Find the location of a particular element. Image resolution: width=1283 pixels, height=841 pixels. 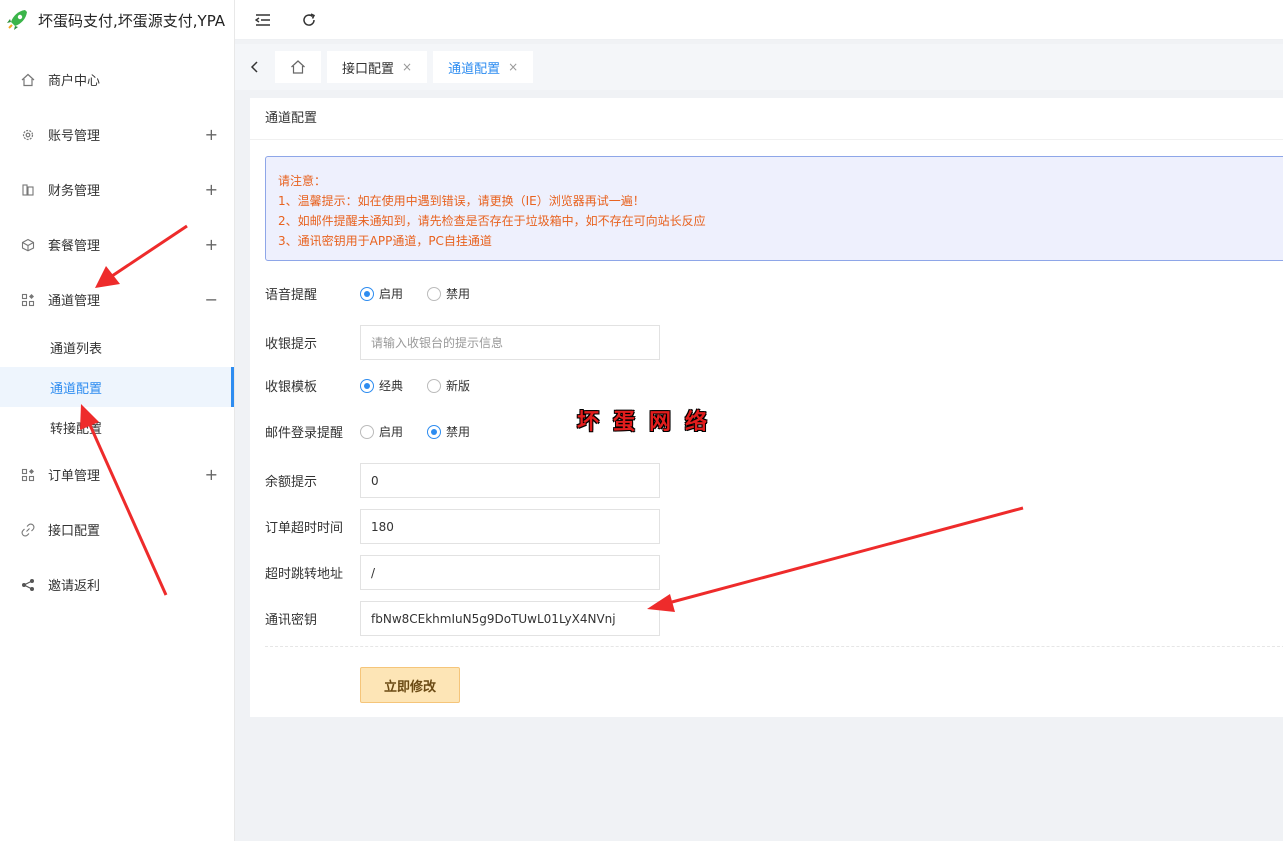

tab-label: 通道配置 is located at coordinates (474, 69).